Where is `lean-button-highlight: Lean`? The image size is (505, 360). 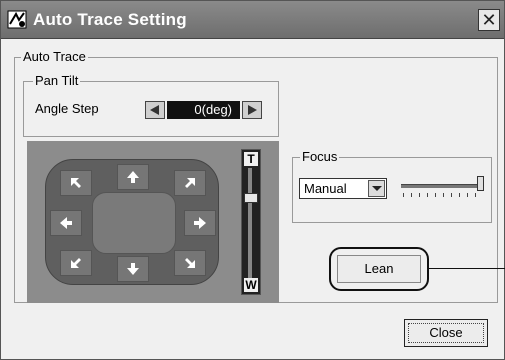 lean-button-highlight: Lean is located at coordinates (379, 269).